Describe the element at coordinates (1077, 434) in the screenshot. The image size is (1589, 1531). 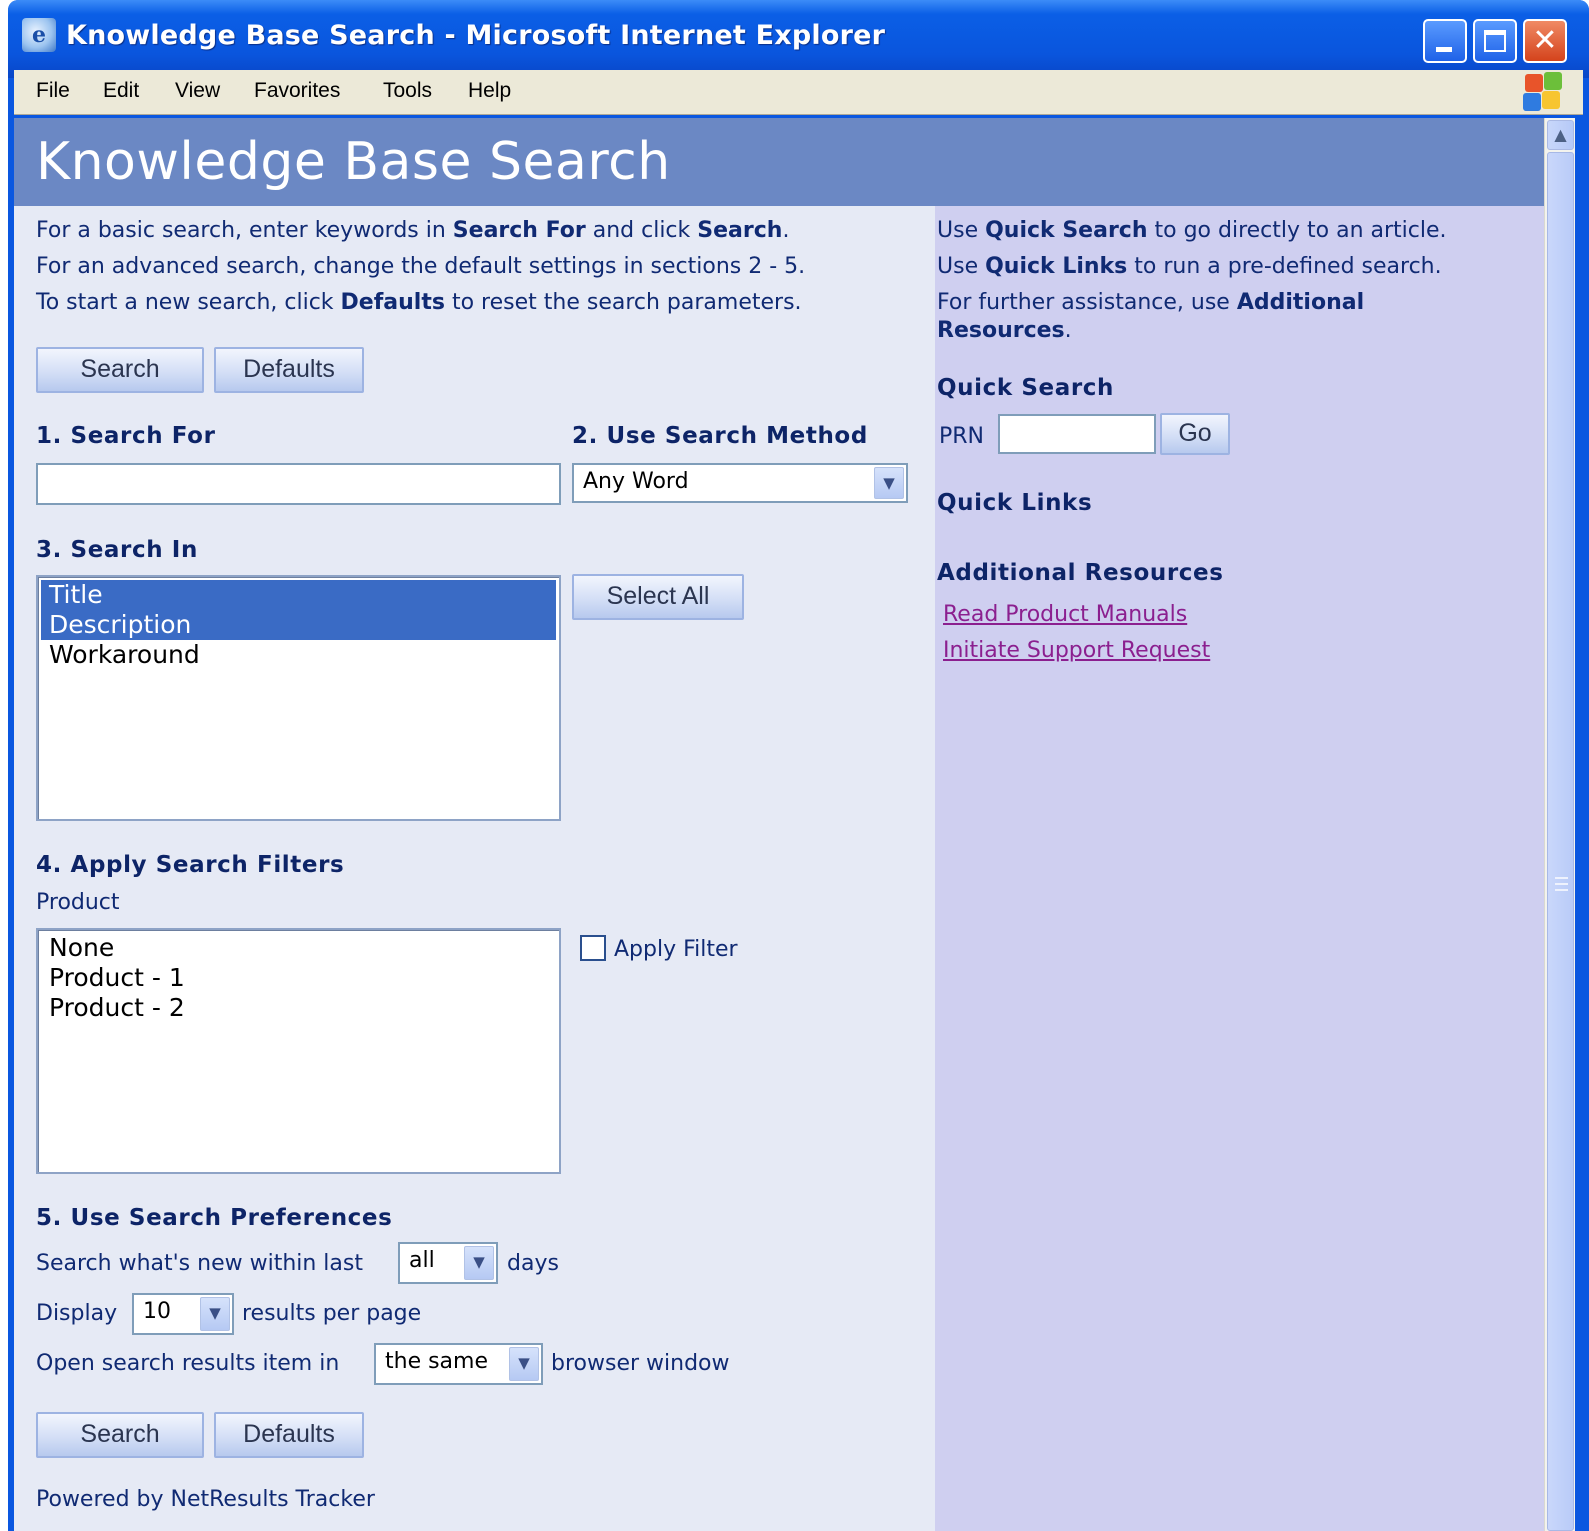
I see `prn-input` at that location.